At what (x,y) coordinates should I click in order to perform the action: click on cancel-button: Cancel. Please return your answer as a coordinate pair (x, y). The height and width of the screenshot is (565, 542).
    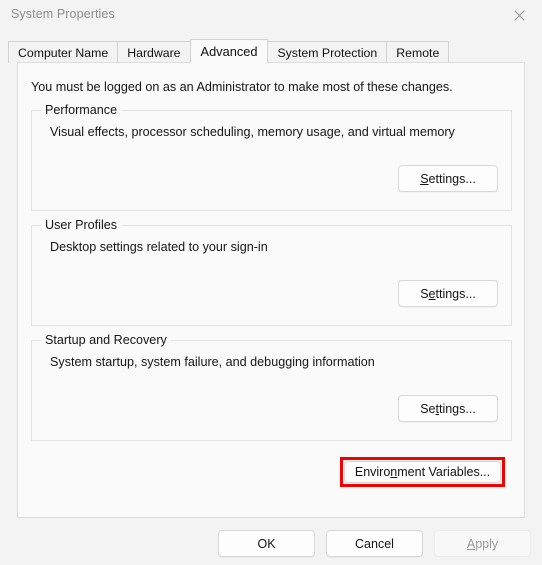
    Looking at the image, I should click on (374, 543).